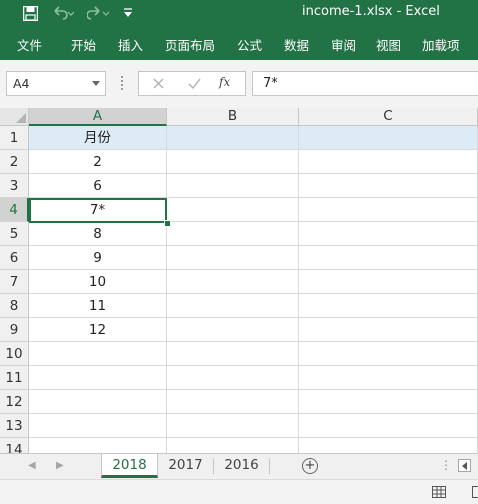  What do you see at coordinates (439, 492) in the screenshot?
I see `normal-view-icon` at bounding box center [439, 492].